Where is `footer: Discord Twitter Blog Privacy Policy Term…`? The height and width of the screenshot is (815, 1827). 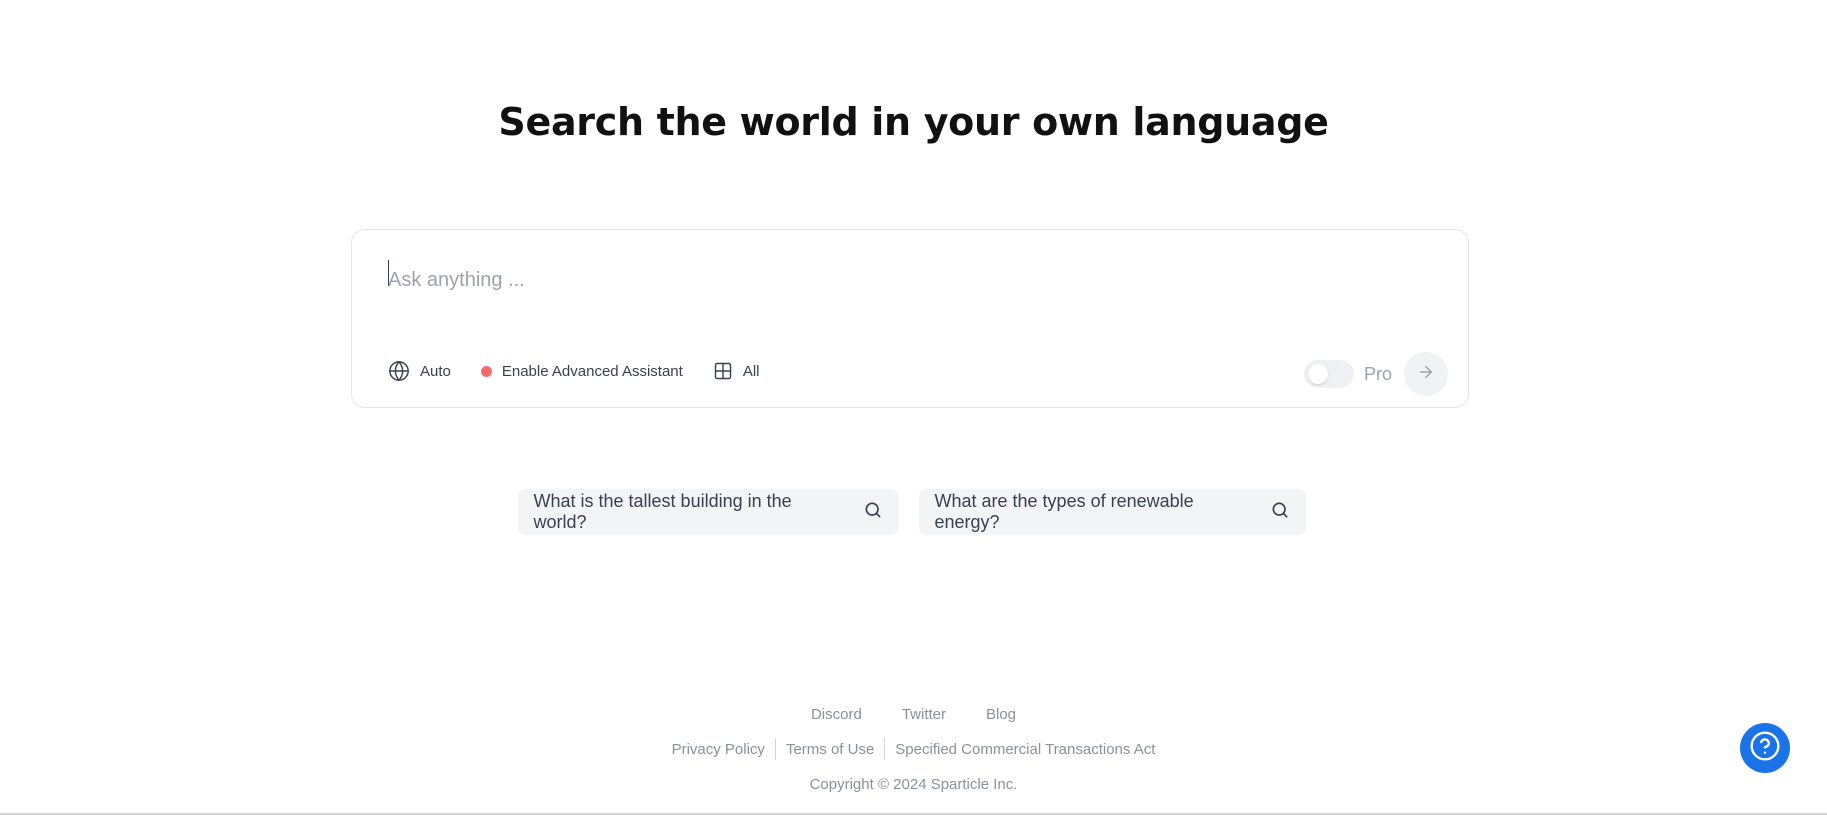
footer: Discord Twitter Blog Privacy Policy Term… is located at coordinates (913, 749).